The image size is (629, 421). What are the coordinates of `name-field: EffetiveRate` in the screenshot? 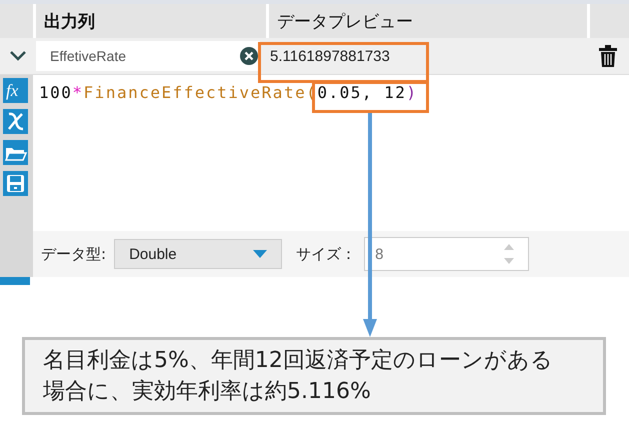 It's located at (148, 56).